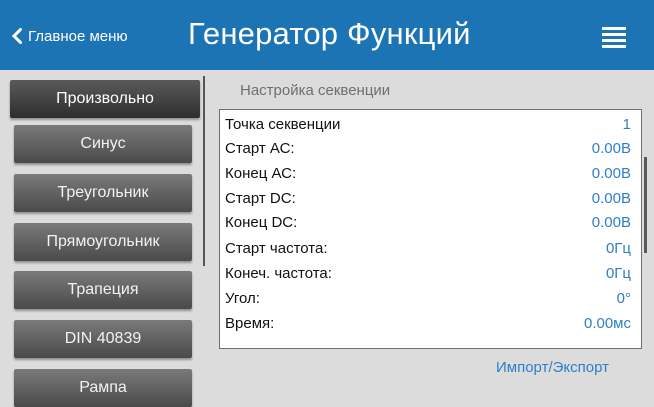  Describe the element at coordinates (105, 99) in the screenshot. I see `sidebar-item-arbitrary: Произвольно` at that location.